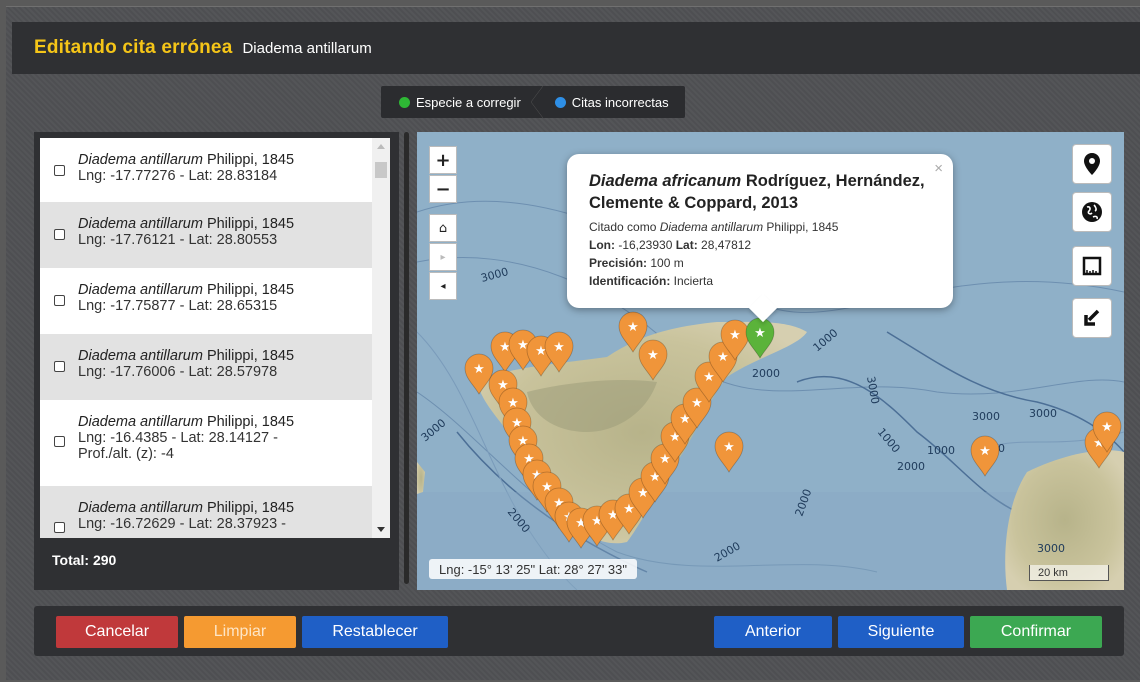 The image size is (1140, 682). I want to click on page-title: Editando cita errónea, so click(133, 47).